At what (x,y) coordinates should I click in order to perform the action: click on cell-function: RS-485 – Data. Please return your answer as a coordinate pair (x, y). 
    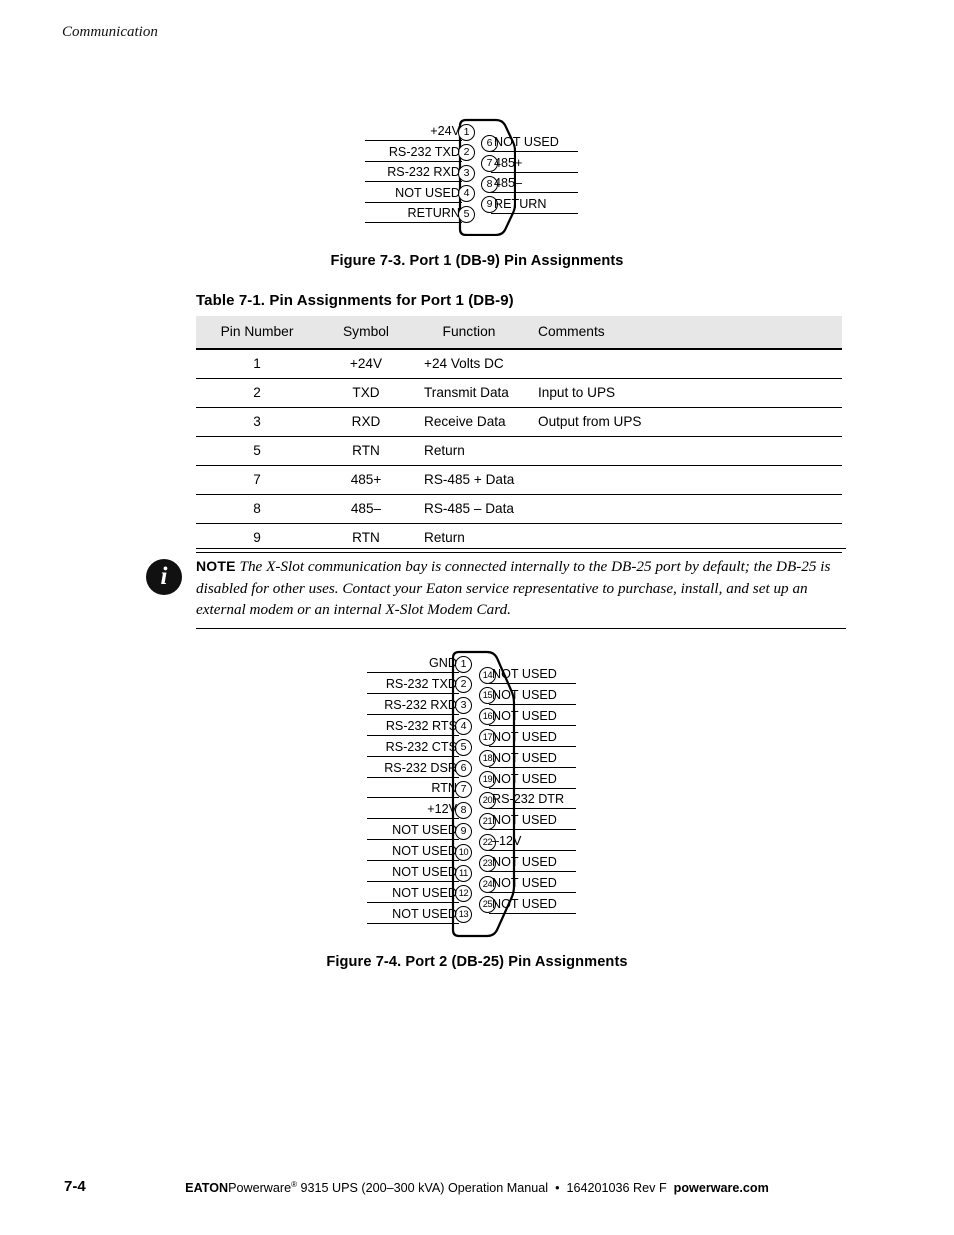
    Looking at the image, I should click on (469, 509).